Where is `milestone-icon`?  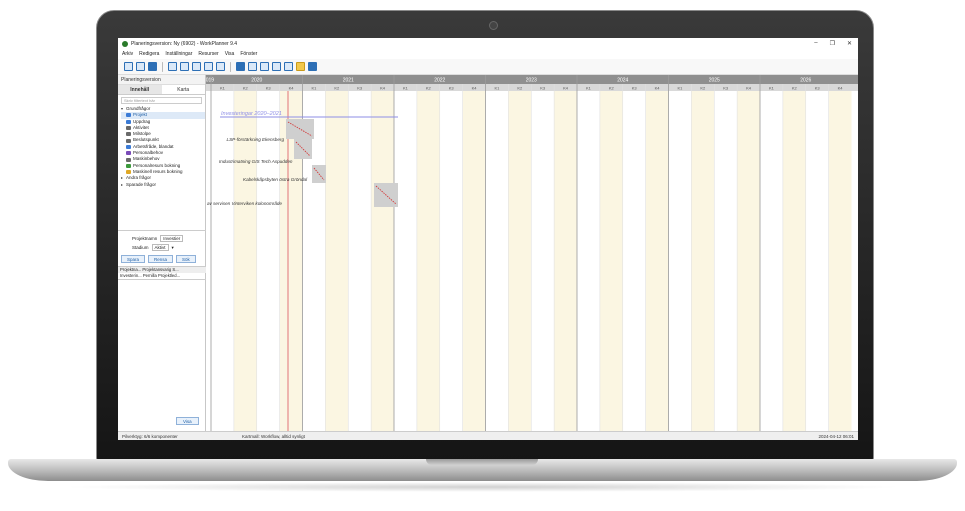 milestone-icon is located at coordinates (128, 134).